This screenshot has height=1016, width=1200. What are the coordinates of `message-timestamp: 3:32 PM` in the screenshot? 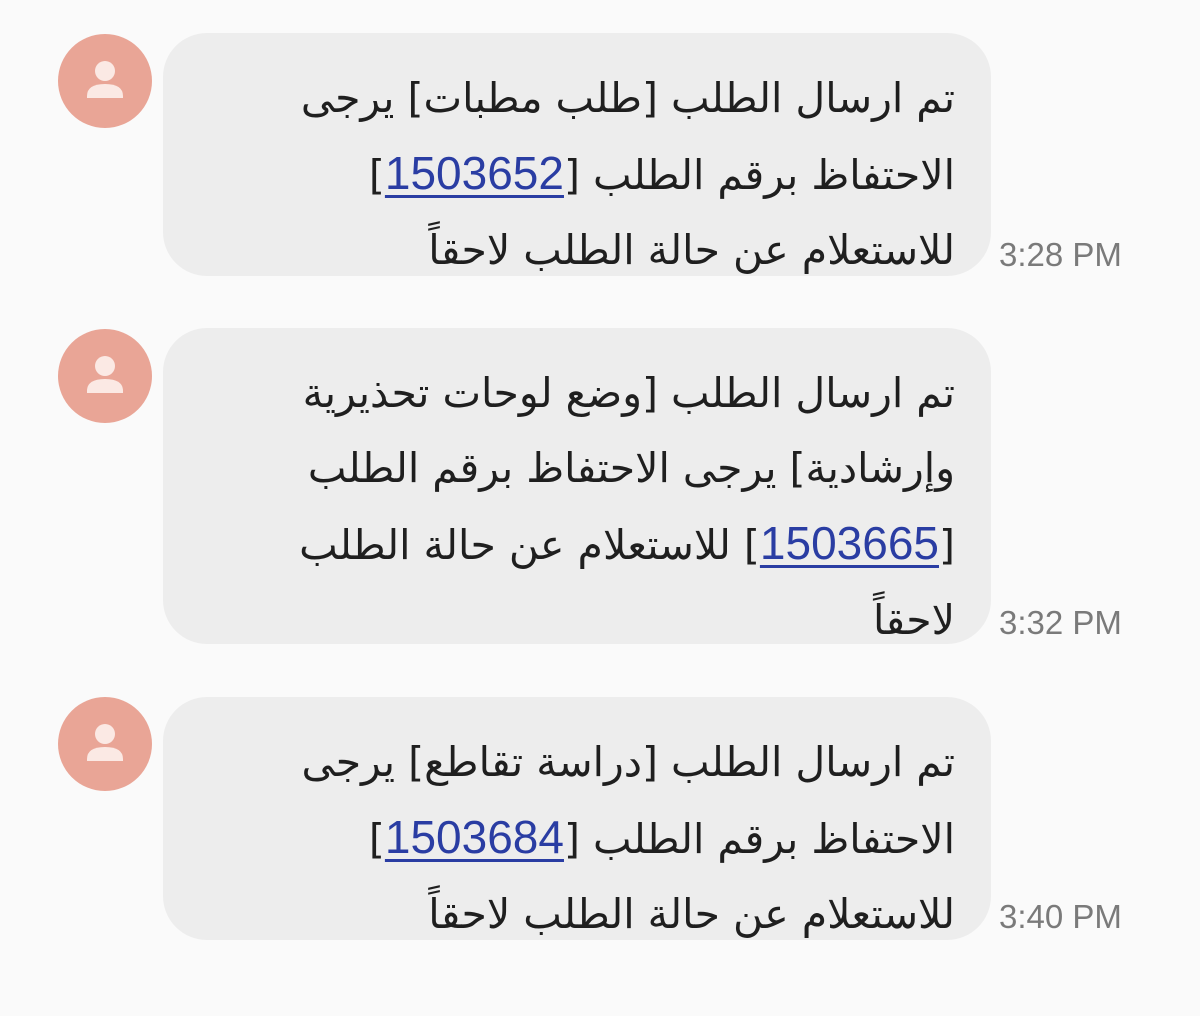 It's located at (1060, 622).